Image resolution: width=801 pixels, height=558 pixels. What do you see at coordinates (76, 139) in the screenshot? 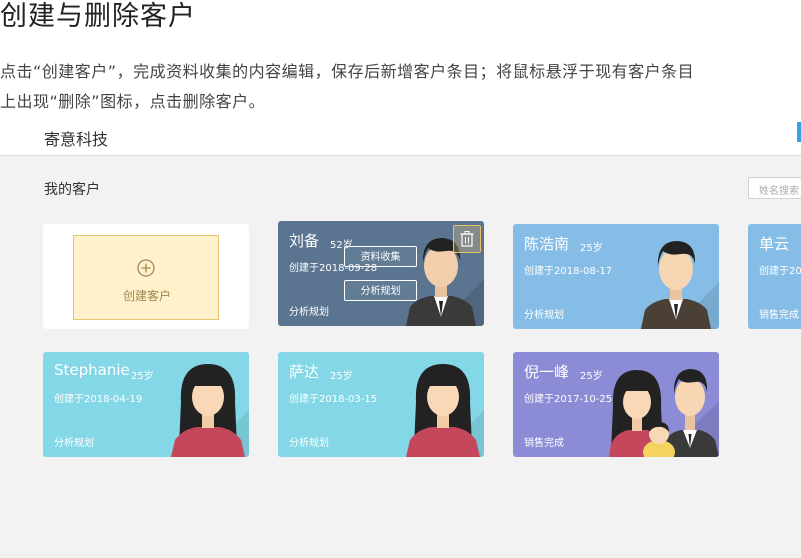
I see `brand-name: 寄意科技` at bounding box center [76, 139].